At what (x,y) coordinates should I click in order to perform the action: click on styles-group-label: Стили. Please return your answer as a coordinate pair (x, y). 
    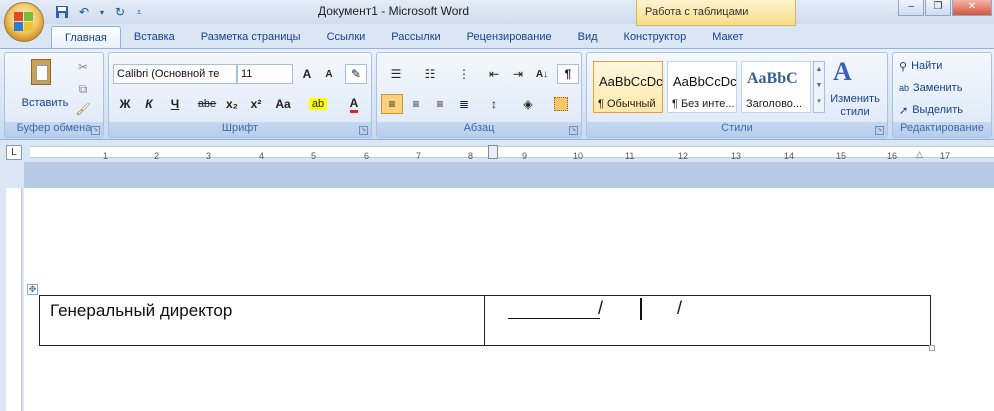
    Looking at the image, I should click on (737, 129).